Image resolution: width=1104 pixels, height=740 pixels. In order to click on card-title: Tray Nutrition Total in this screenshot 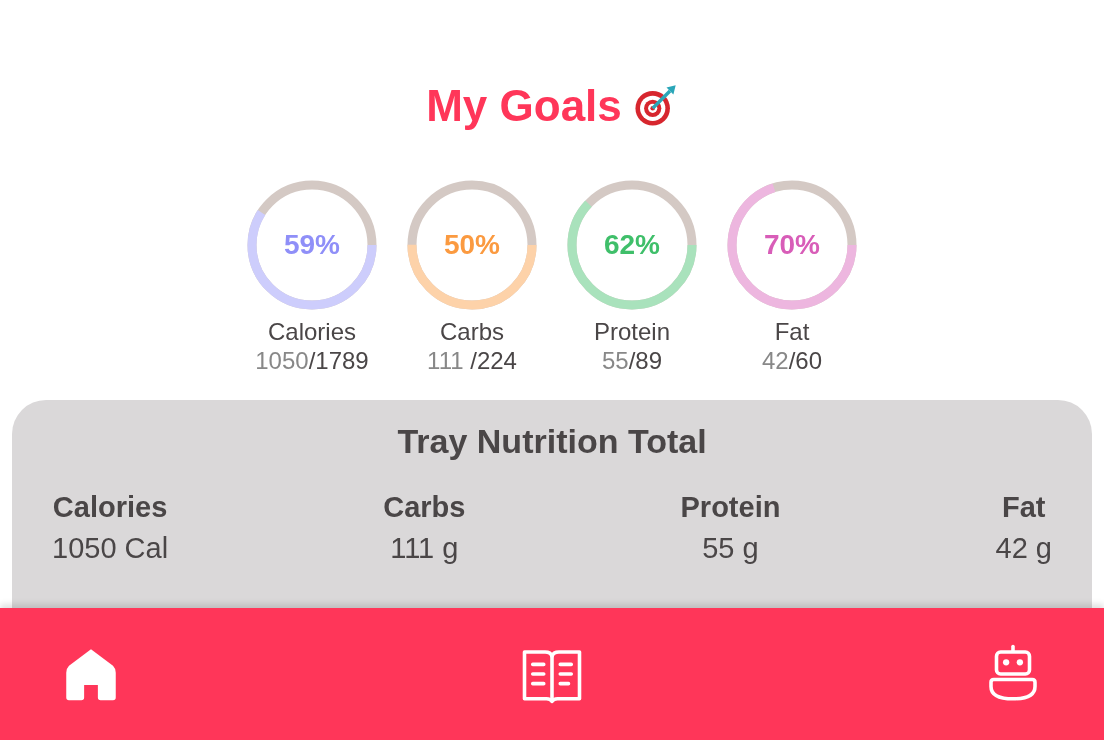, I will do `click(552, 441)`.